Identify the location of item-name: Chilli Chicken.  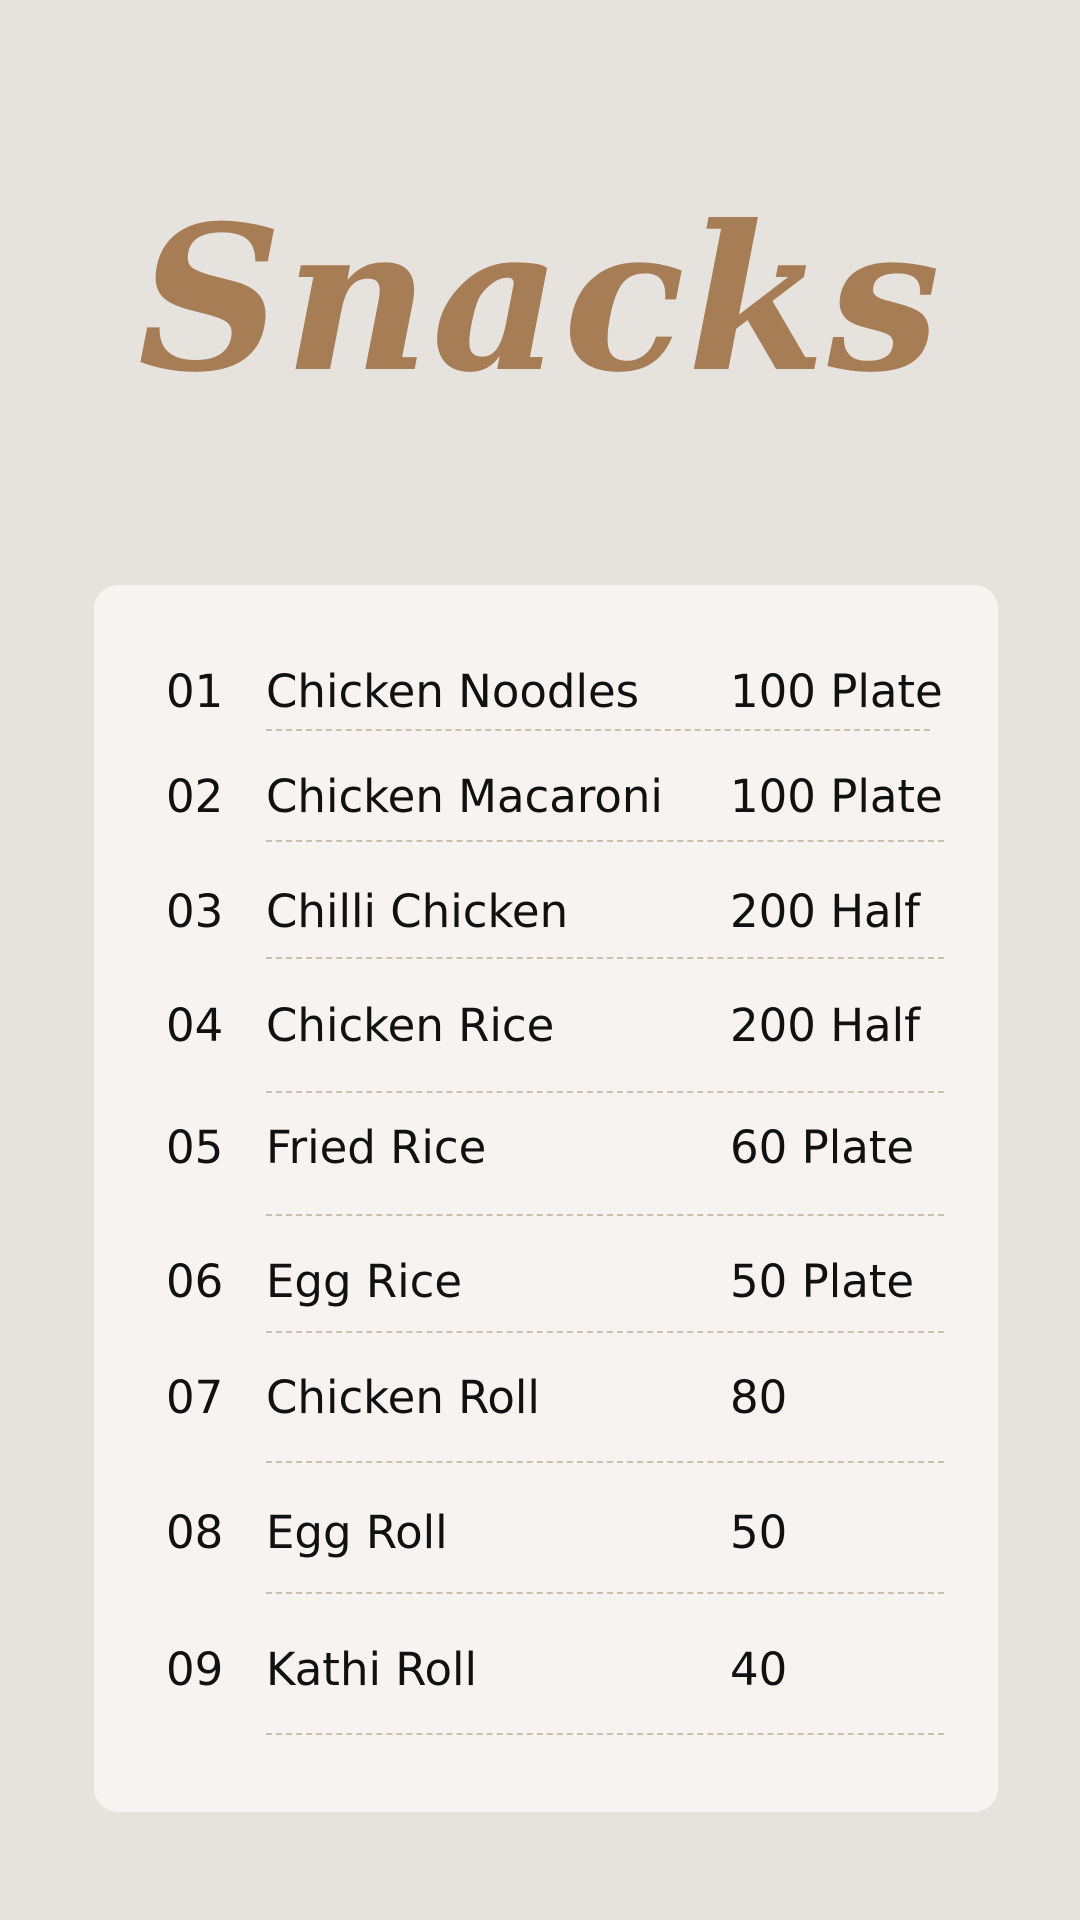
(417, 911).